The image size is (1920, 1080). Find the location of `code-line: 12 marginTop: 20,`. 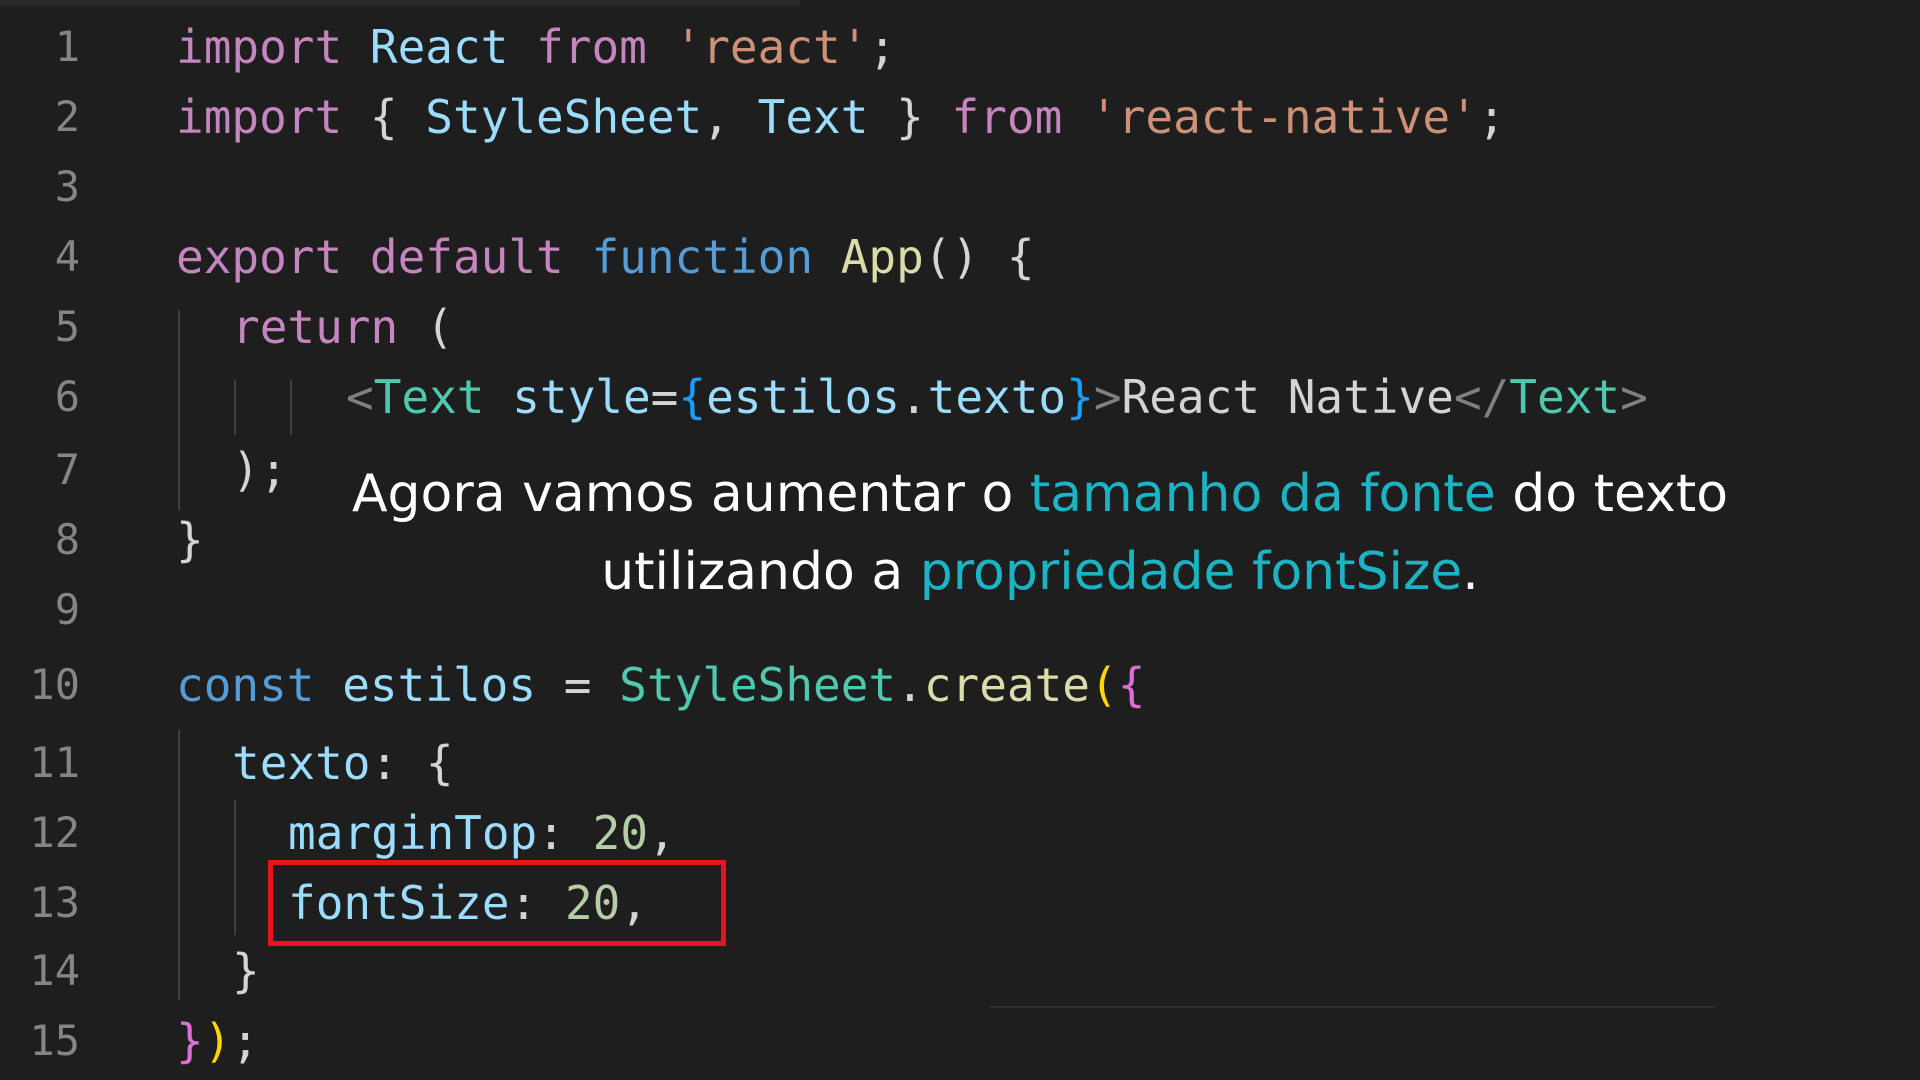

code-line: 12 marginTop: 20, is located at coordinates (960, 833).